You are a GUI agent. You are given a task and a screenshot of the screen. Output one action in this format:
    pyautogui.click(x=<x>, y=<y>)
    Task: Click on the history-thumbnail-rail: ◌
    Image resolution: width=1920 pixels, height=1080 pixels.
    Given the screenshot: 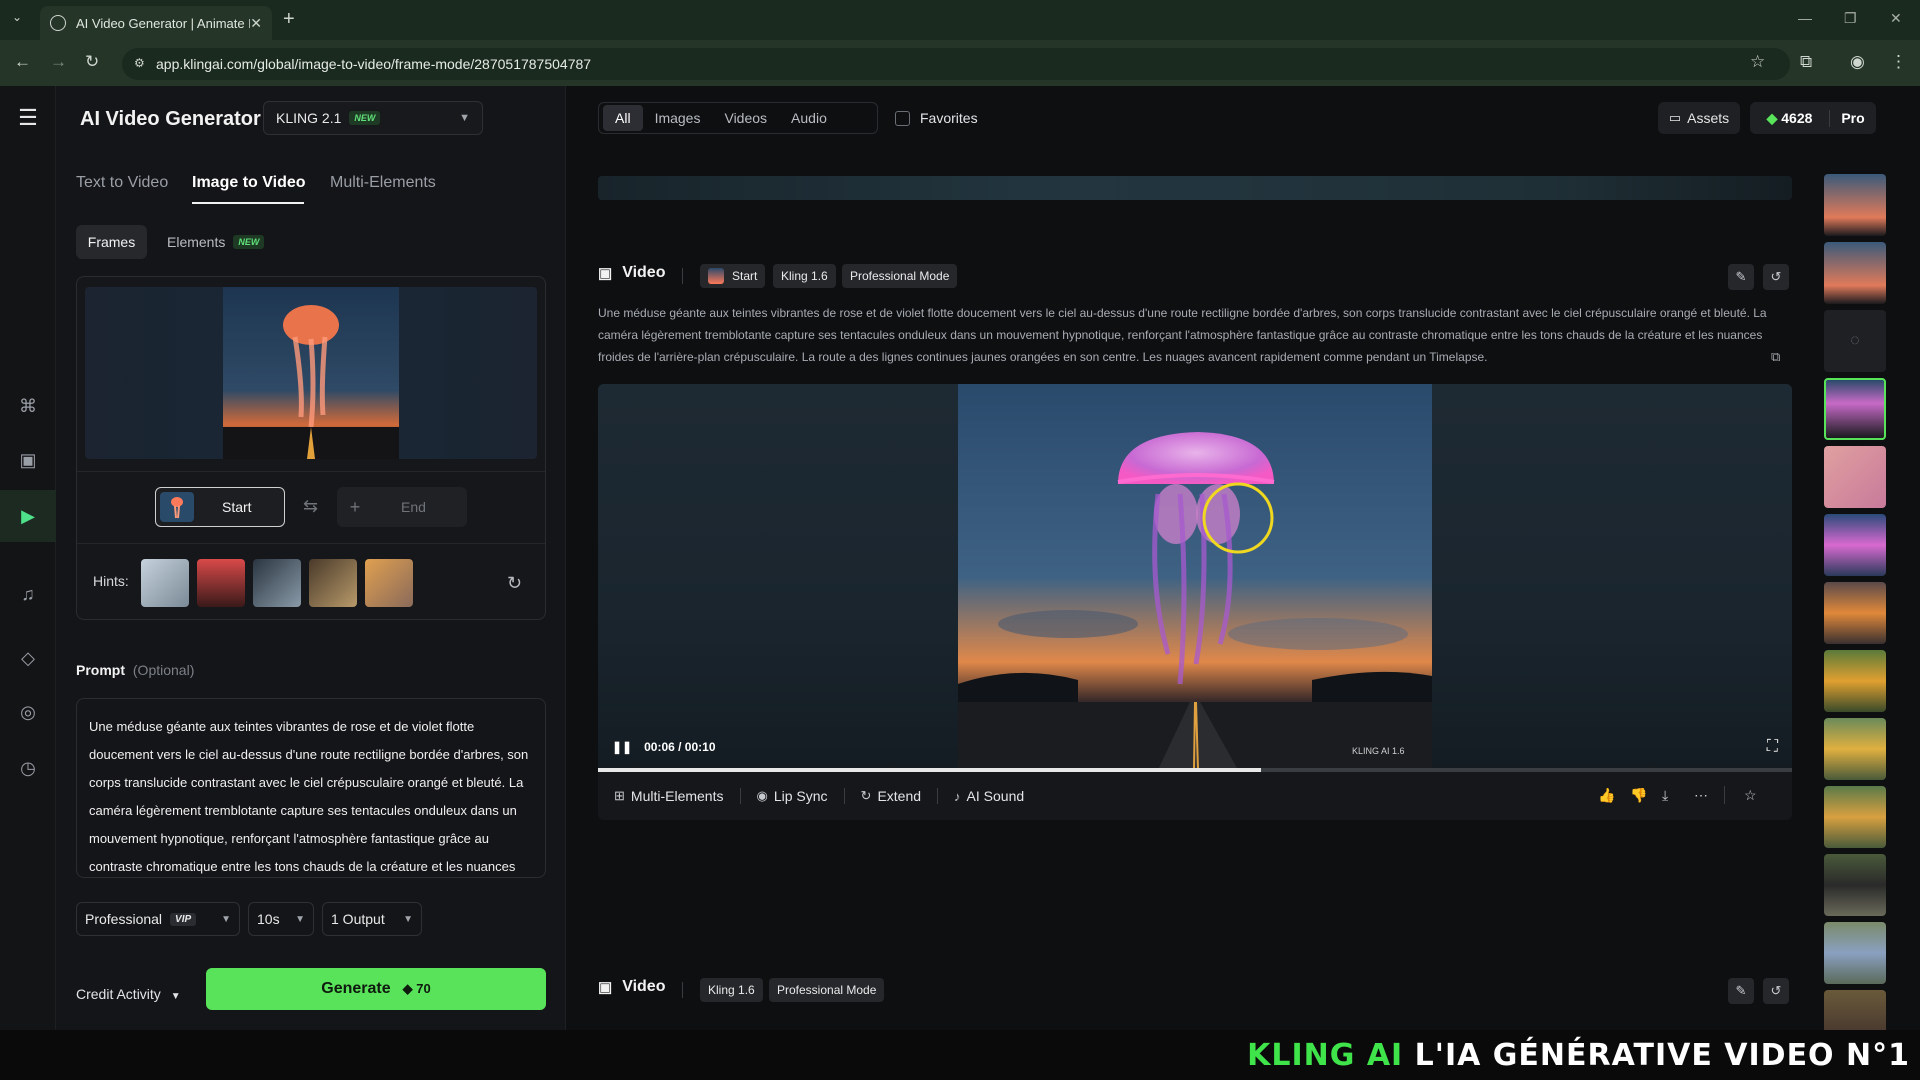 What is the action you would take?
    pyautogui.click(x=1855, y=602)
    